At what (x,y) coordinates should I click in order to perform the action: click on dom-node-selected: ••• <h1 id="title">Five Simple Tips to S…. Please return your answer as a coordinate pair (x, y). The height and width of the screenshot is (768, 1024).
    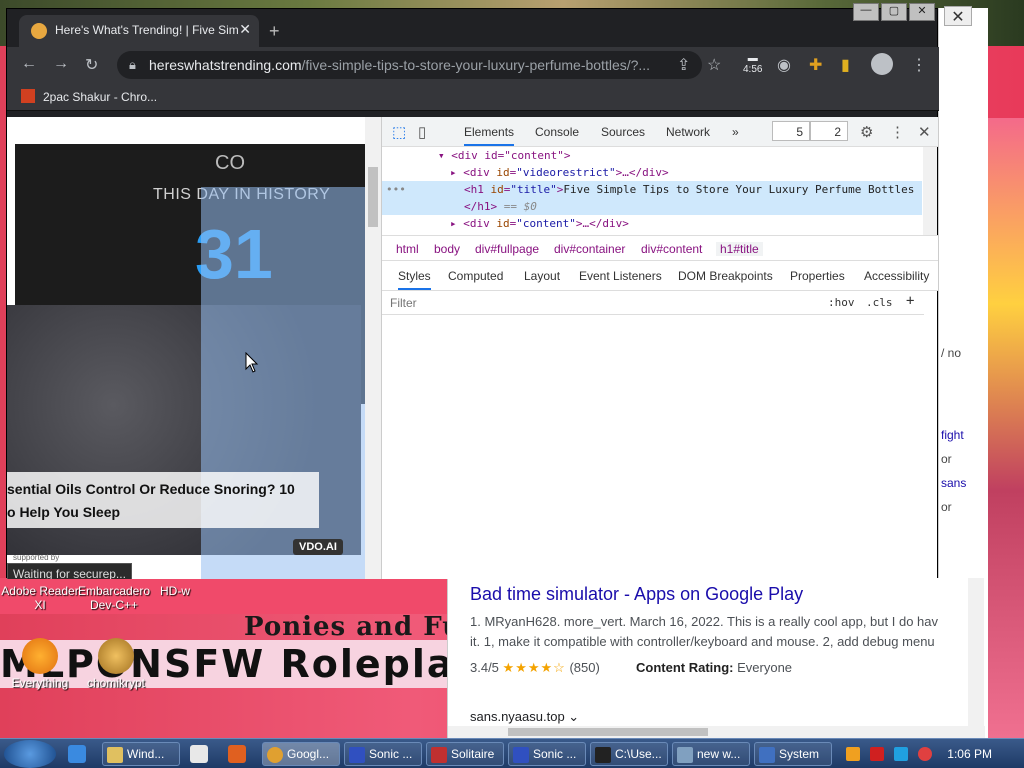
    Looking at the image, I should click on (652, 189).